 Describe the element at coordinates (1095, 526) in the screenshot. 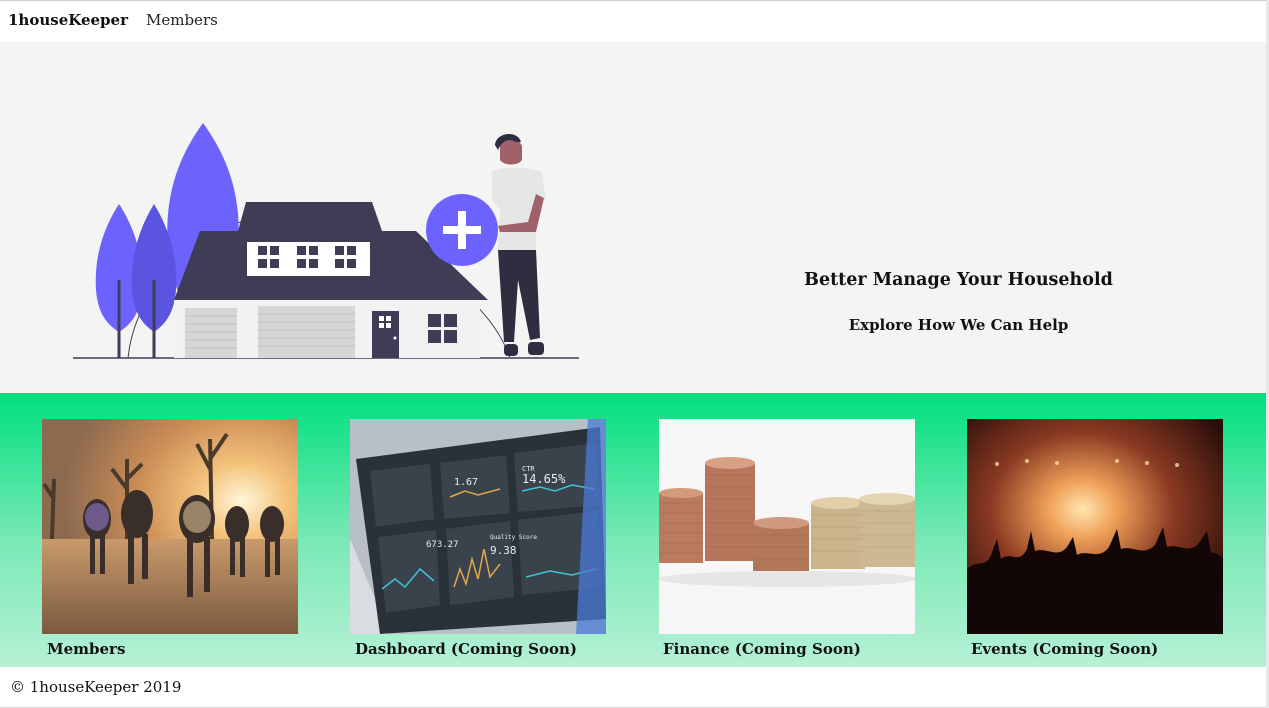

I see `concert-crowd-photo` at that location.